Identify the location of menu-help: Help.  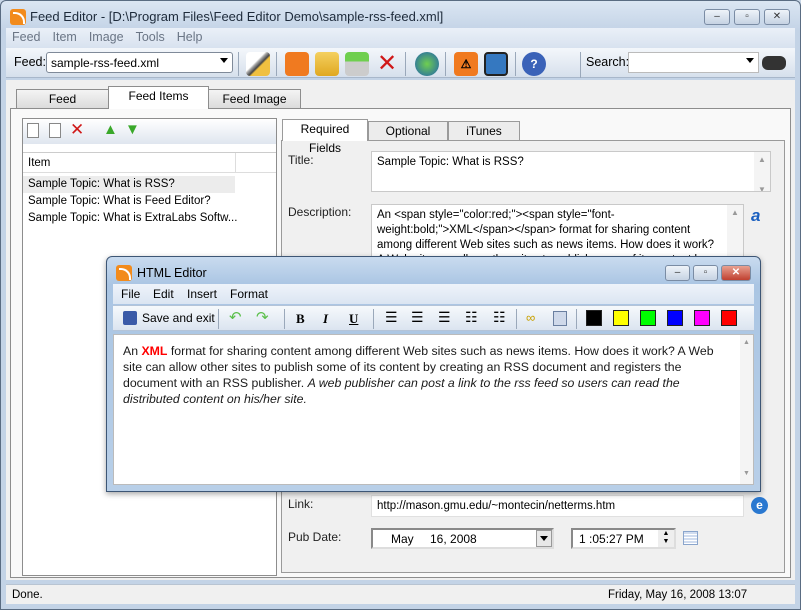
(190, 37).